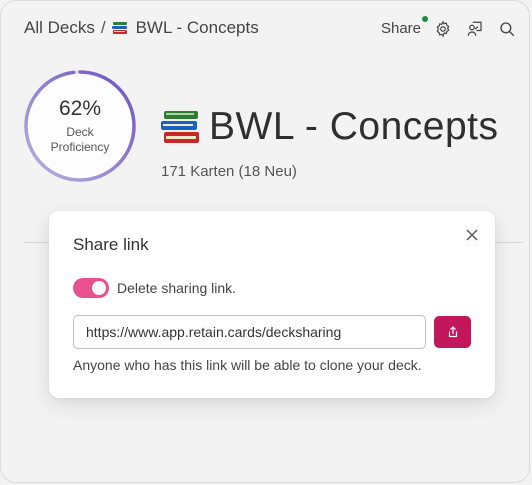 Image resolution: width=532 pixels, height=485 pixels. I want to click on dialog-title: Share link, so click(111, 244).